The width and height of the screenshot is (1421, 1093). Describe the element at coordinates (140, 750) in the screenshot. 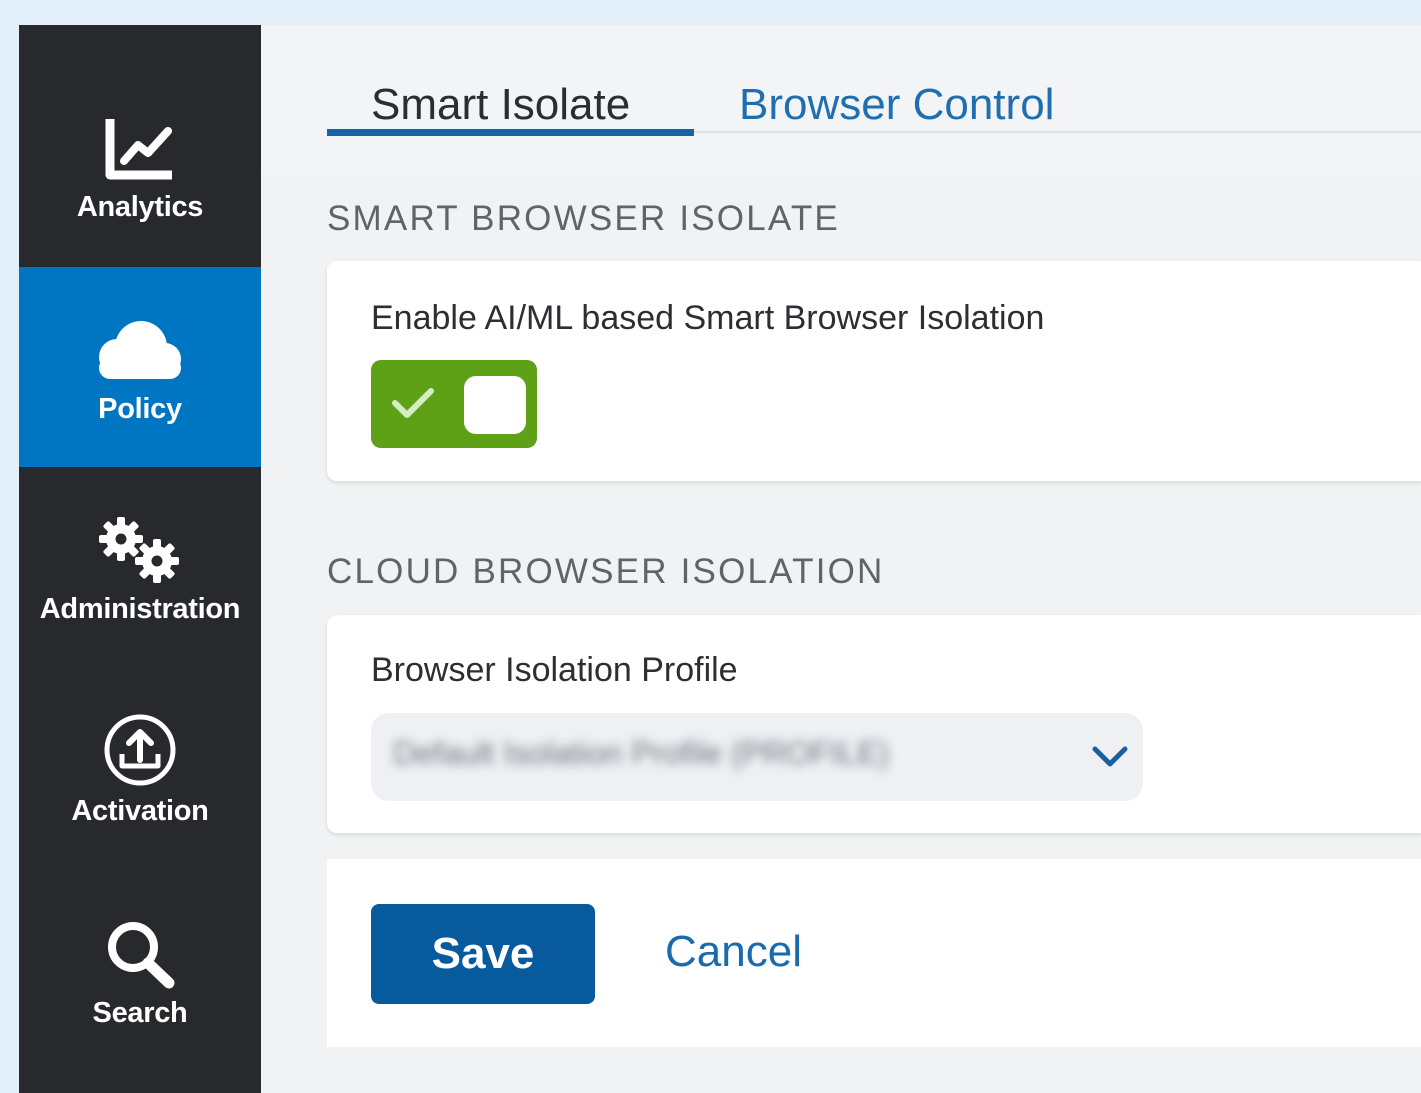

I see `upload-circle-icon` at that location.